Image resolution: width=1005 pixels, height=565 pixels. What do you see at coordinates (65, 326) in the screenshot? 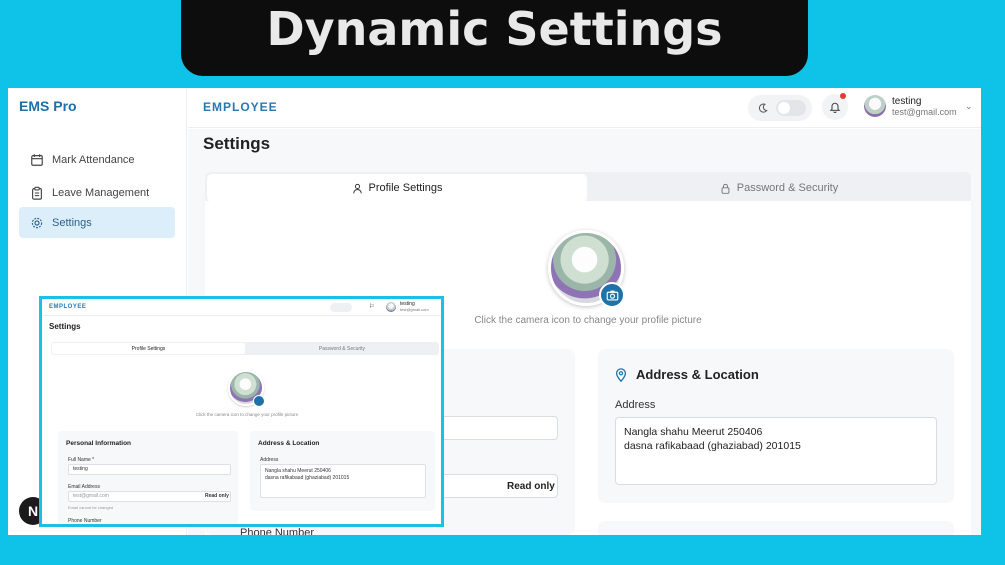
I see `inset-page-title: Settings` at bounding box center [65, 326].